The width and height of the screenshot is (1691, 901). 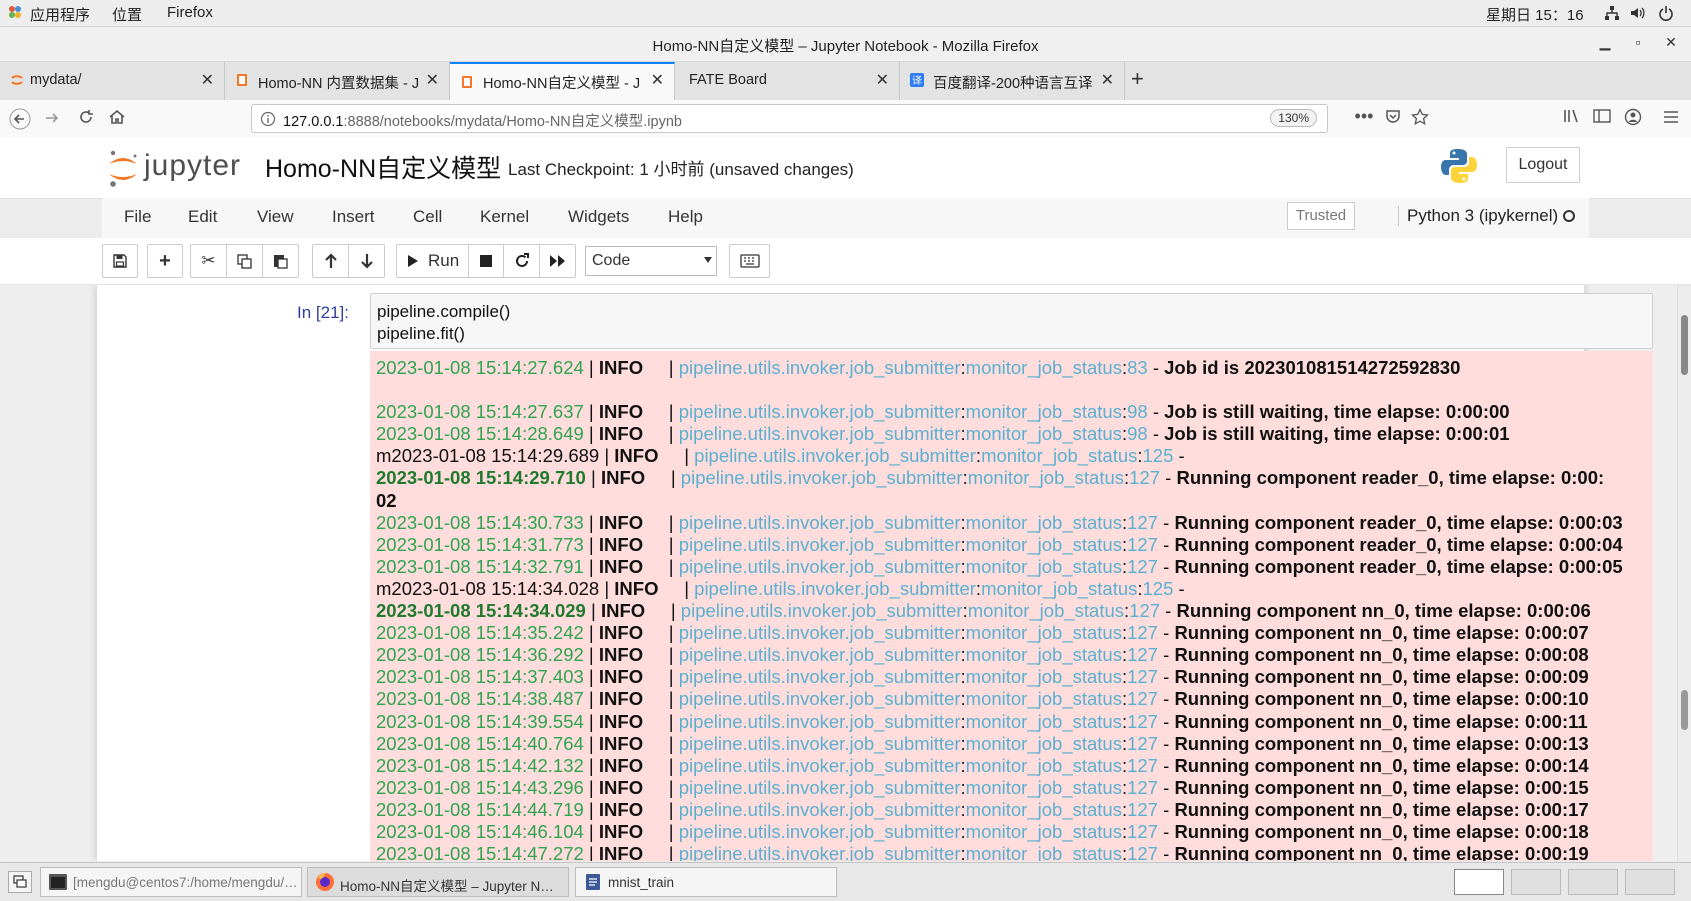 What do you see at coordinates (1137, 434) in the screenshot?
I see `log-line-number: 98` at bounding box center [1137, 434].